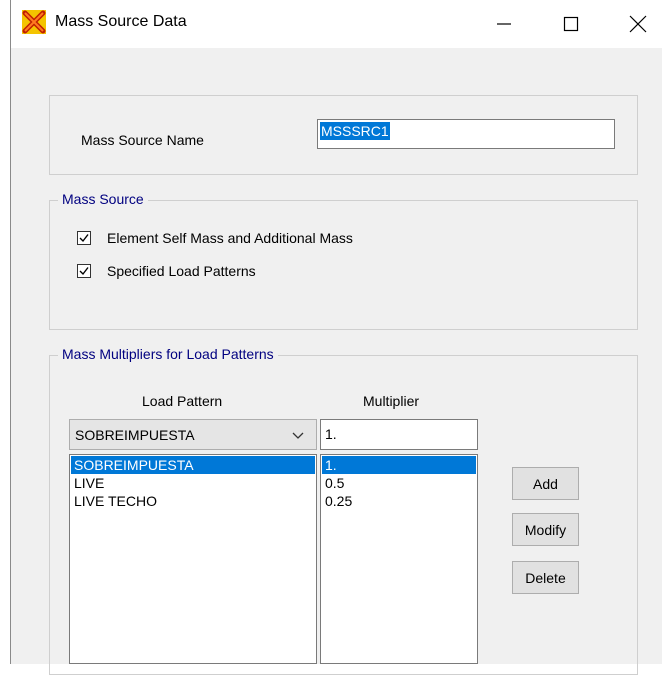 Image resolution: width=662 pixels, height=675 pixels. What do you see at coordinates (142, 140) in the screenshot?
I see `mass-source-name-label: Mass Source Name` at bounding box center [142, 140].